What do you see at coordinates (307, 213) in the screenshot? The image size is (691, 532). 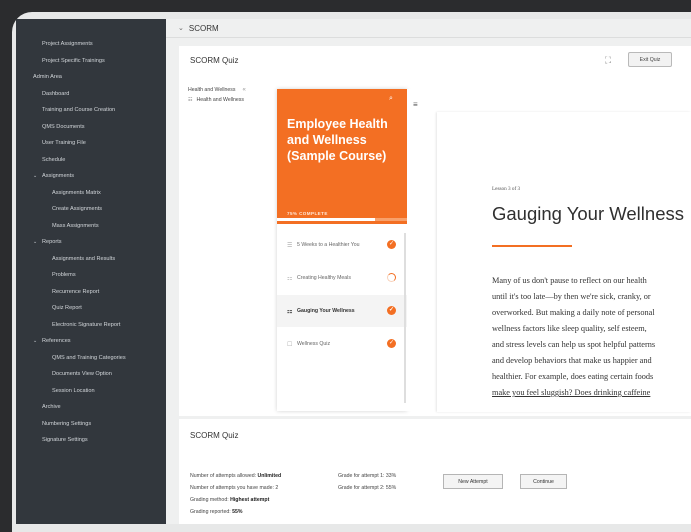 I see `progress-label: 75% COMPLETE` at bounding box center [307, 213].